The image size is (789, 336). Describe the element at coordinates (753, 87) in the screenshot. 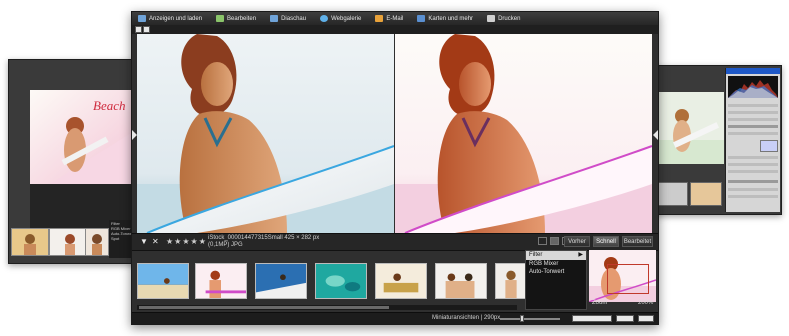

I see `histogram-chart` at that location.